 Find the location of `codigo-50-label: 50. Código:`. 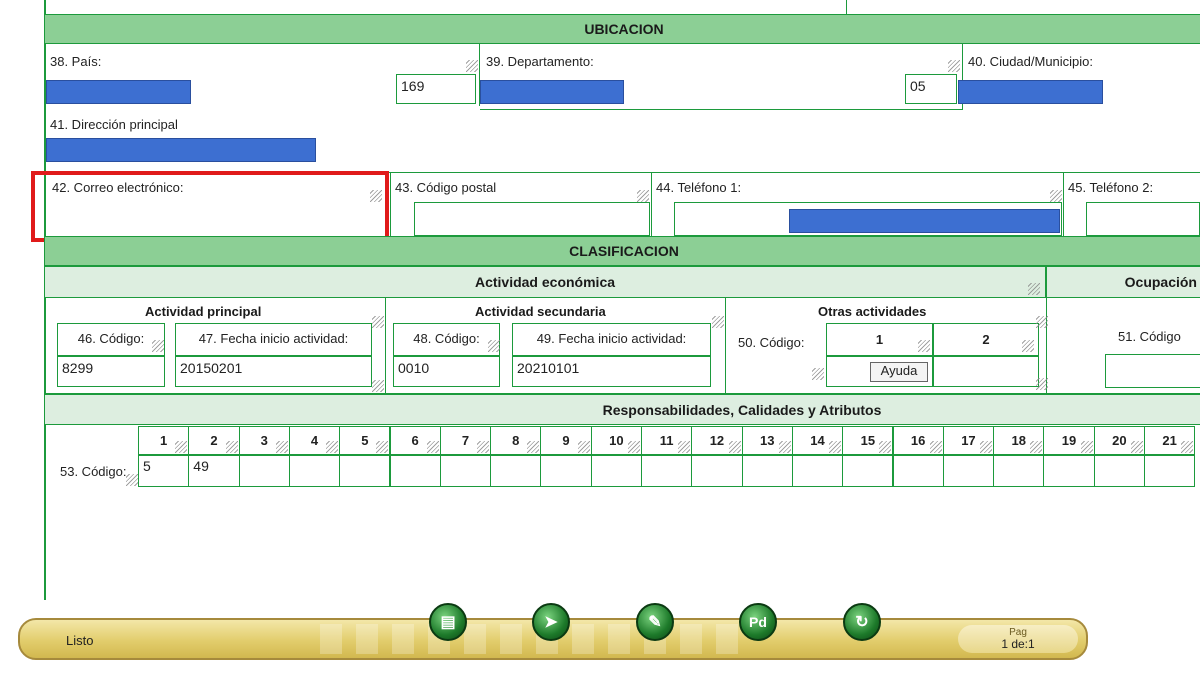

codigo-50-label: 50. Código: is located at coordinates (771, 342).